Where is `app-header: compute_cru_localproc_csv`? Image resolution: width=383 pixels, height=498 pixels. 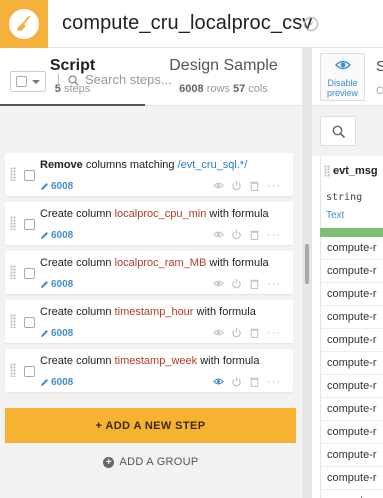
app-header: compute_cru_localproc_csv is located at coordinates (191, 24).